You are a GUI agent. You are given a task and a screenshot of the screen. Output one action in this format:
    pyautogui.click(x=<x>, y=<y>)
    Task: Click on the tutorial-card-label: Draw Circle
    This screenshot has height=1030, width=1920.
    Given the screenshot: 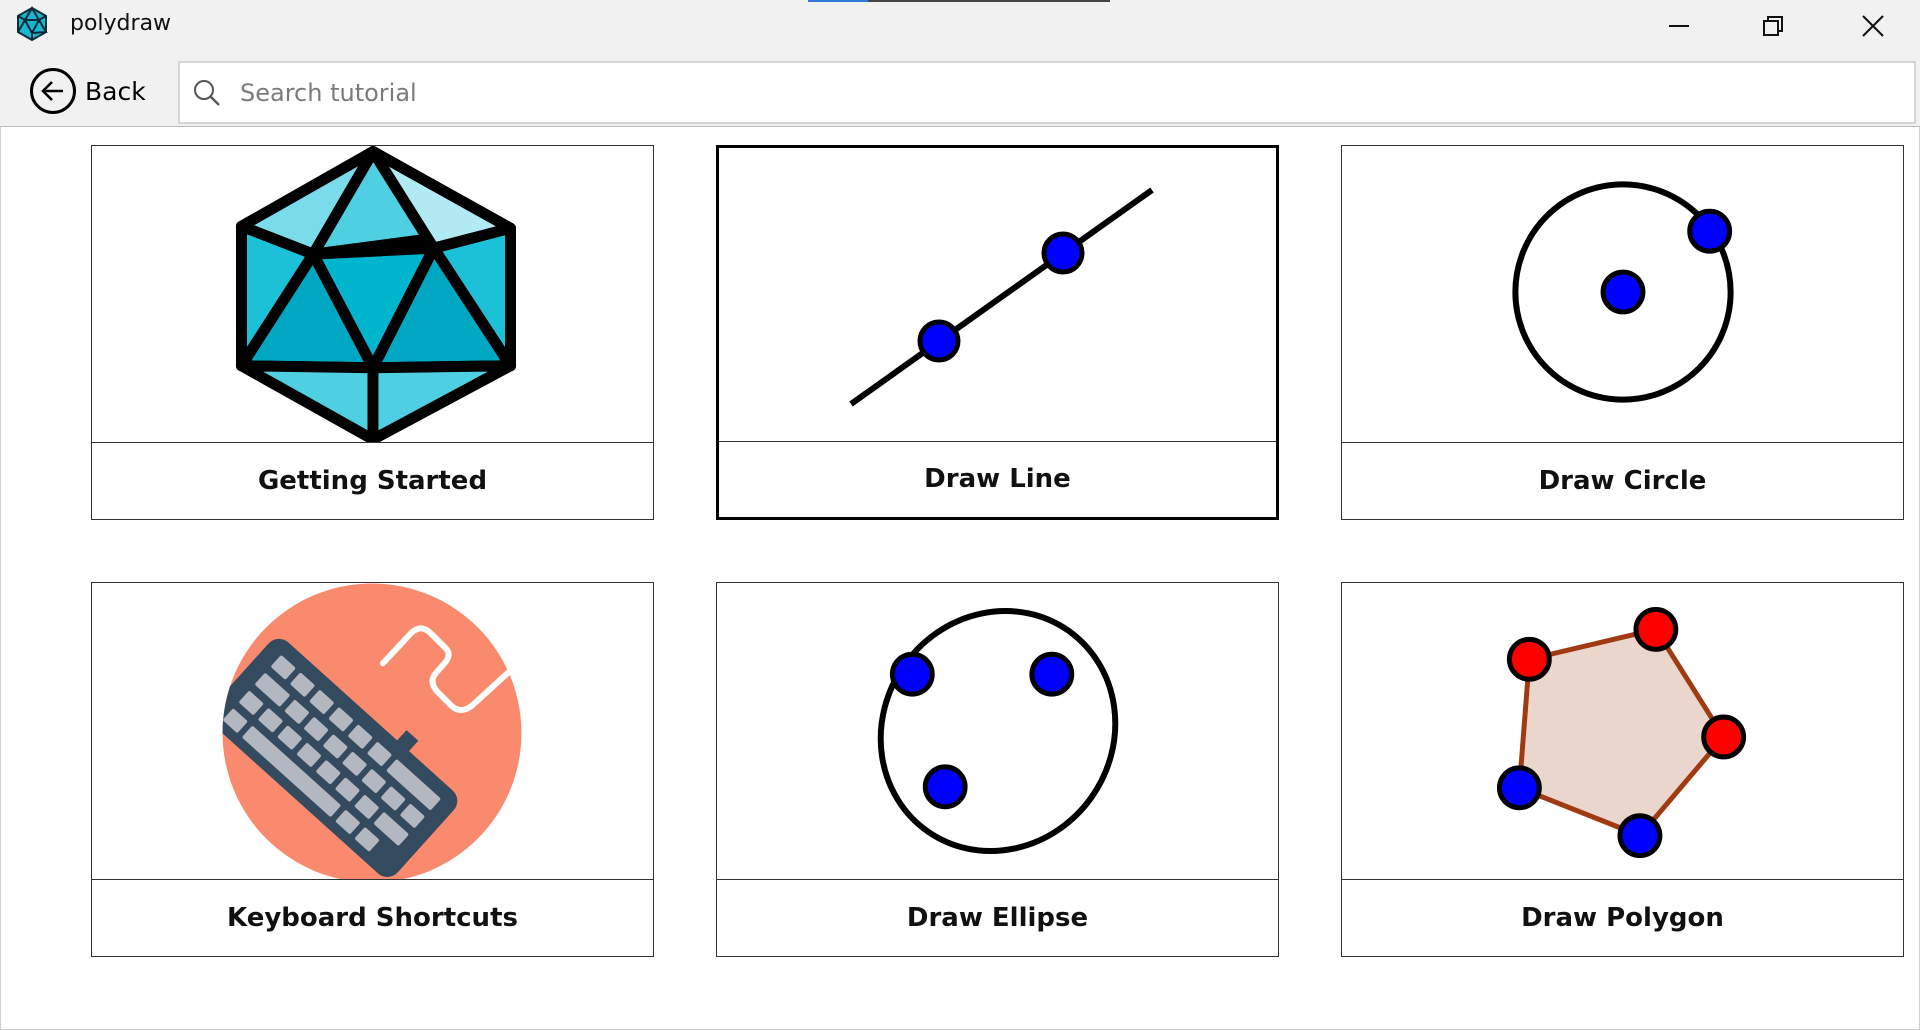 What is the action you would take?
    pyautogui.click(x=1622, y=481)
    